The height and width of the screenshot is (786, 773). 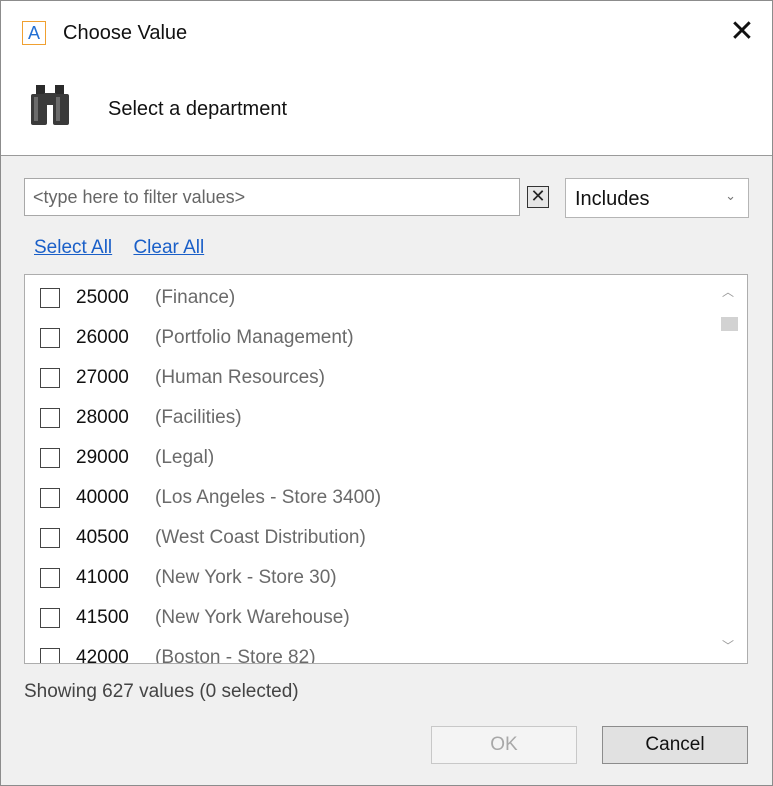 I want to click on item-code: 42000, so click(x=102, y=655).